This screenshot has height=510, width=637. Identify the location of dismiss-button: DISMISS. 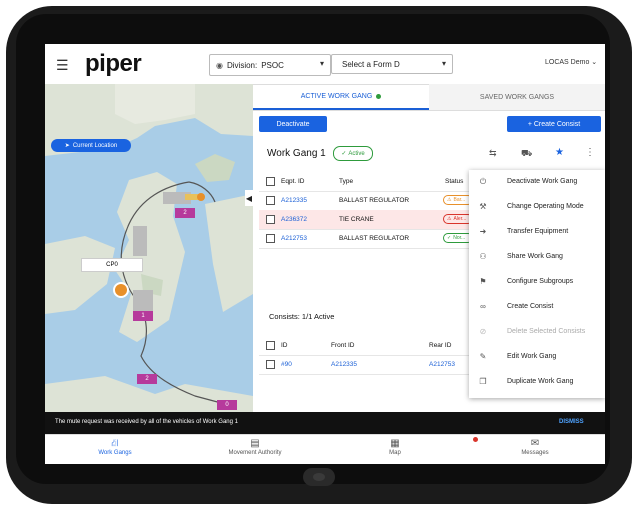
(571, 422).